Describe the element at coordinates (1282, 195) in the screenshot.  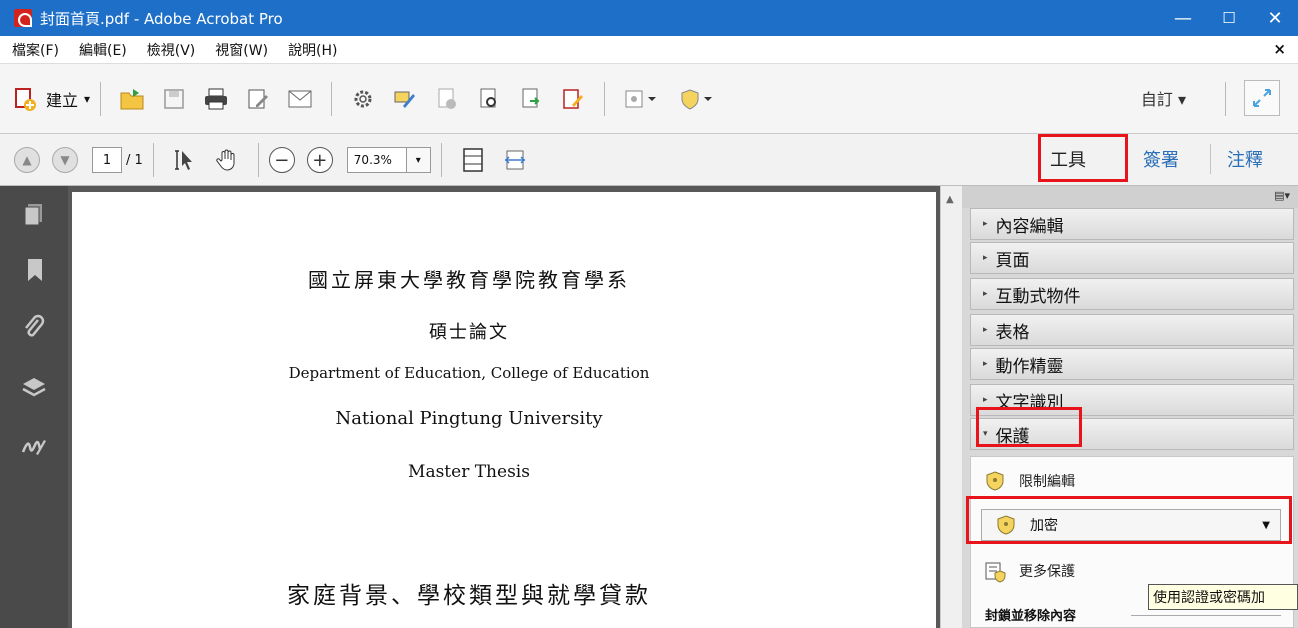
I see `pane-options-icon: ▤▾` at that location.